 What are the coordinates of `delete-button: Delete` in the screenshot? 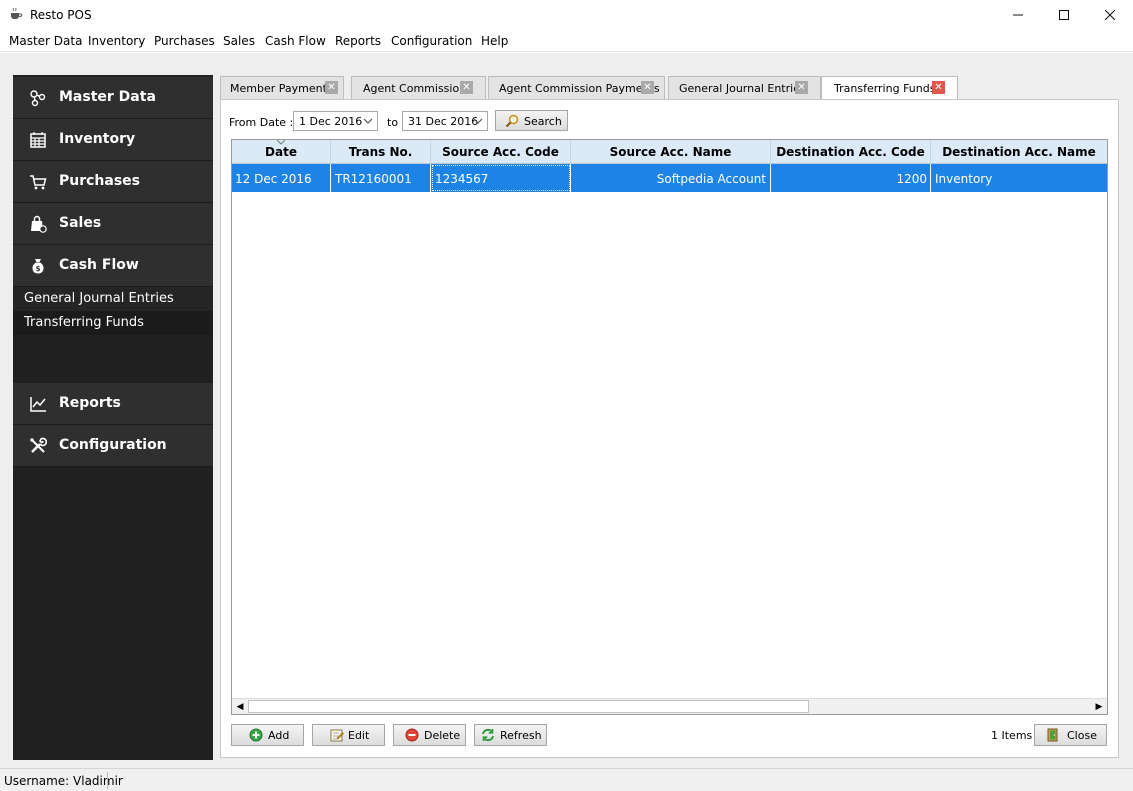 It's located at (429, 735).